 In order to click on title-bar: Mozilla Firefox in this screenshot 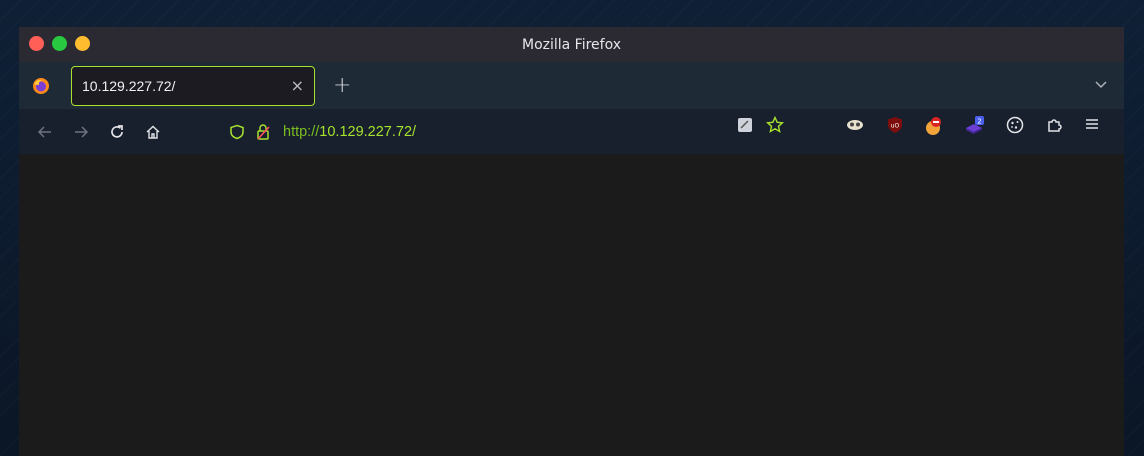, I will do `click(571, 44)`.